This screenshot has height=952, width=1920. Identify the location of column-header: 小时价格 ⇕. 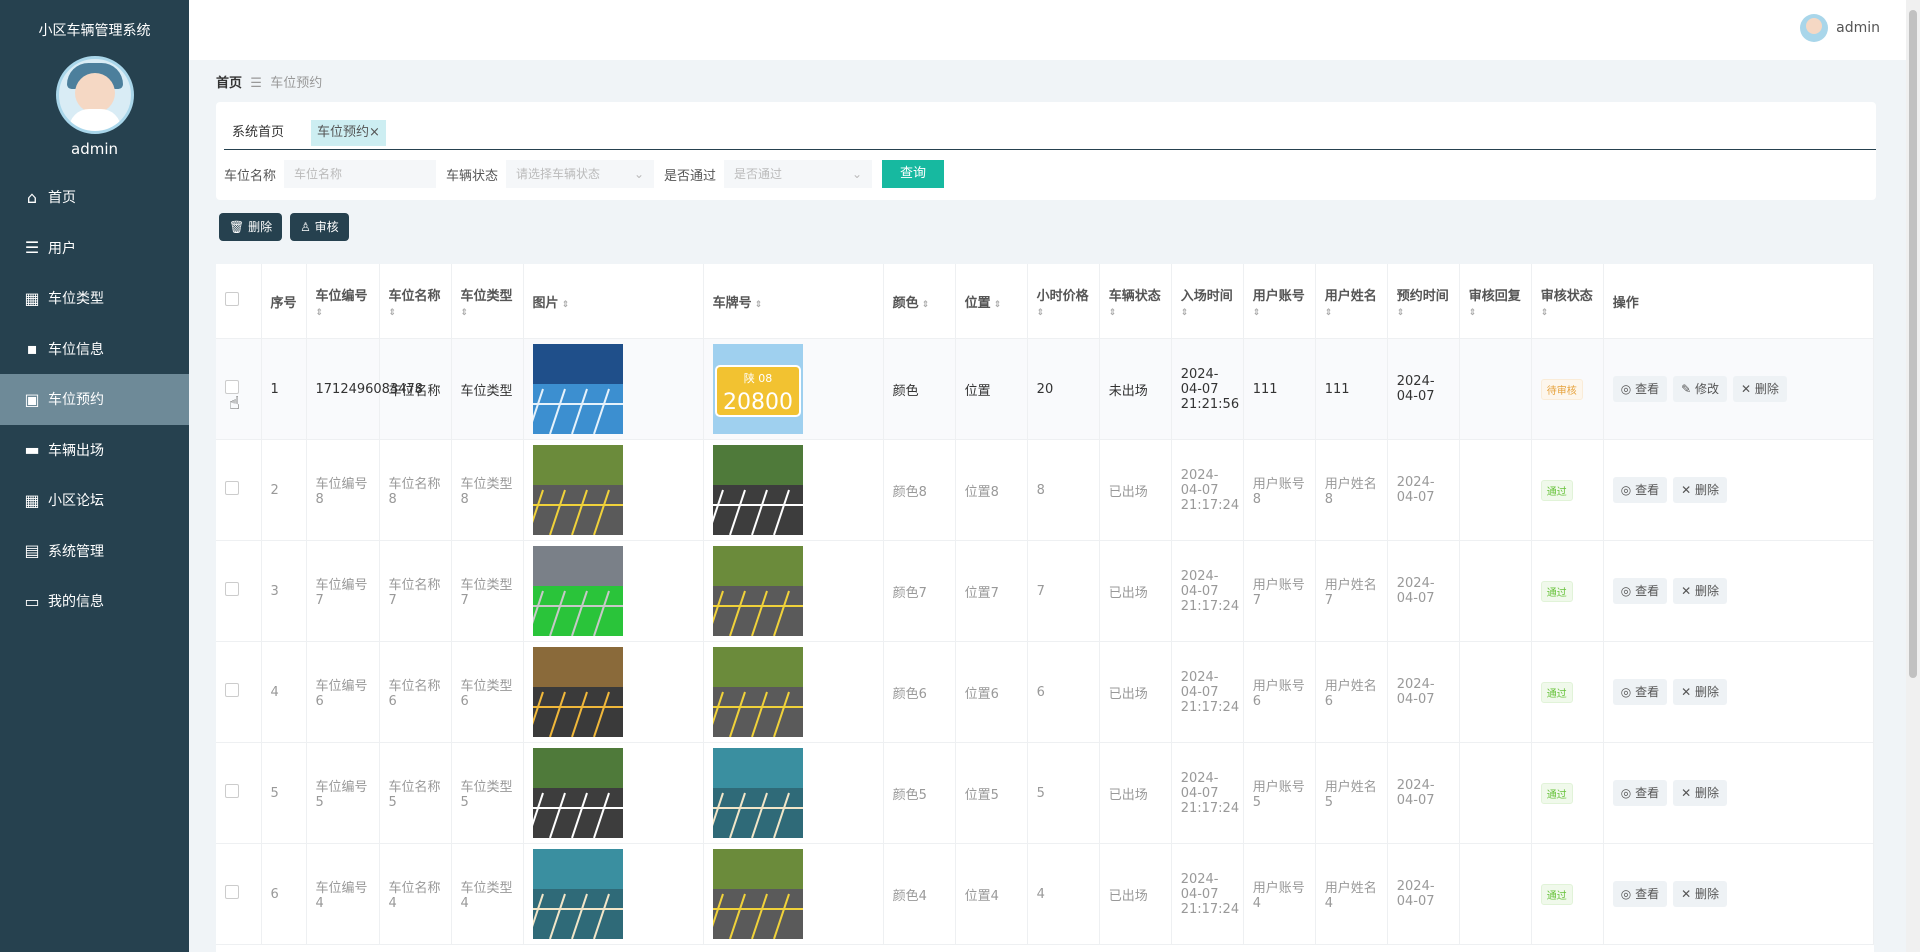
(1063, 301).